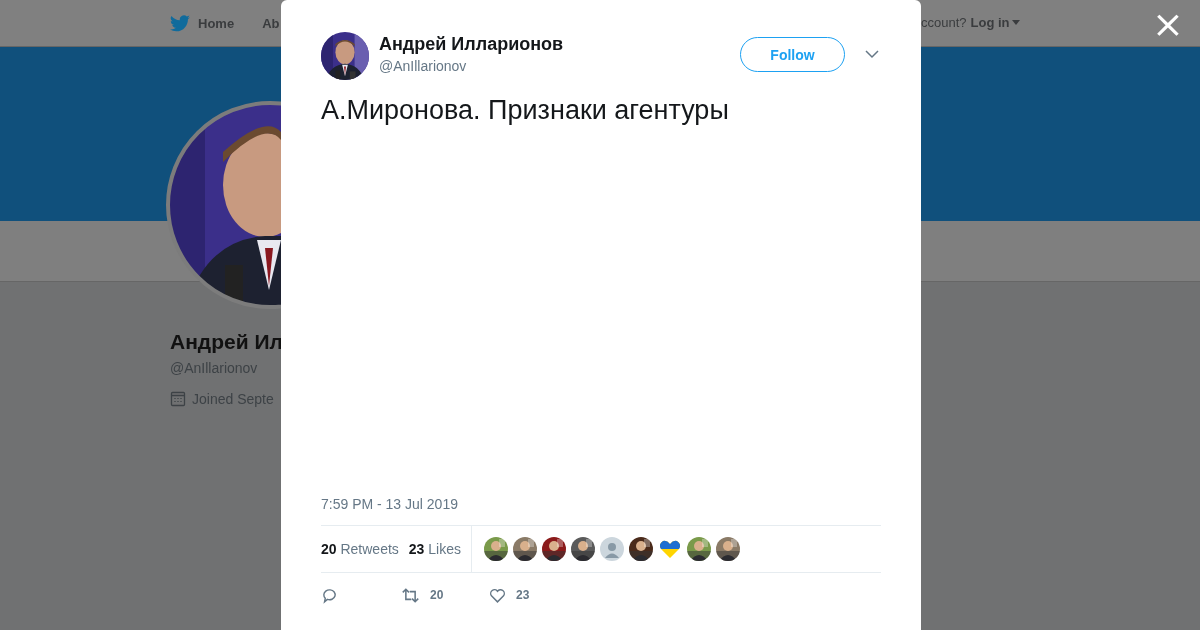 This screenshot has height=630, width=1200. Describe the element at coordinates (995, 22) in the screenshot. I see `login-link: Log in` at that location.